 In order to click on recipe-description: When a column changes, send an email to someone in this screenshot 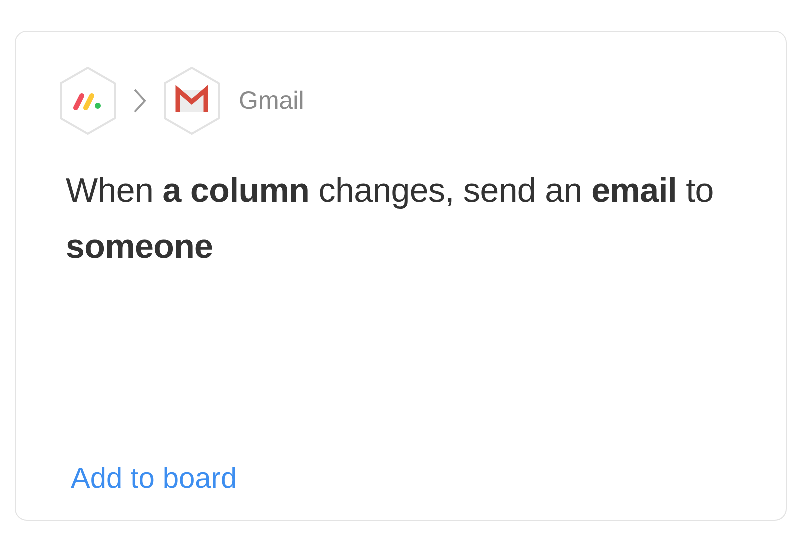, I will do `click(390, 219)`.